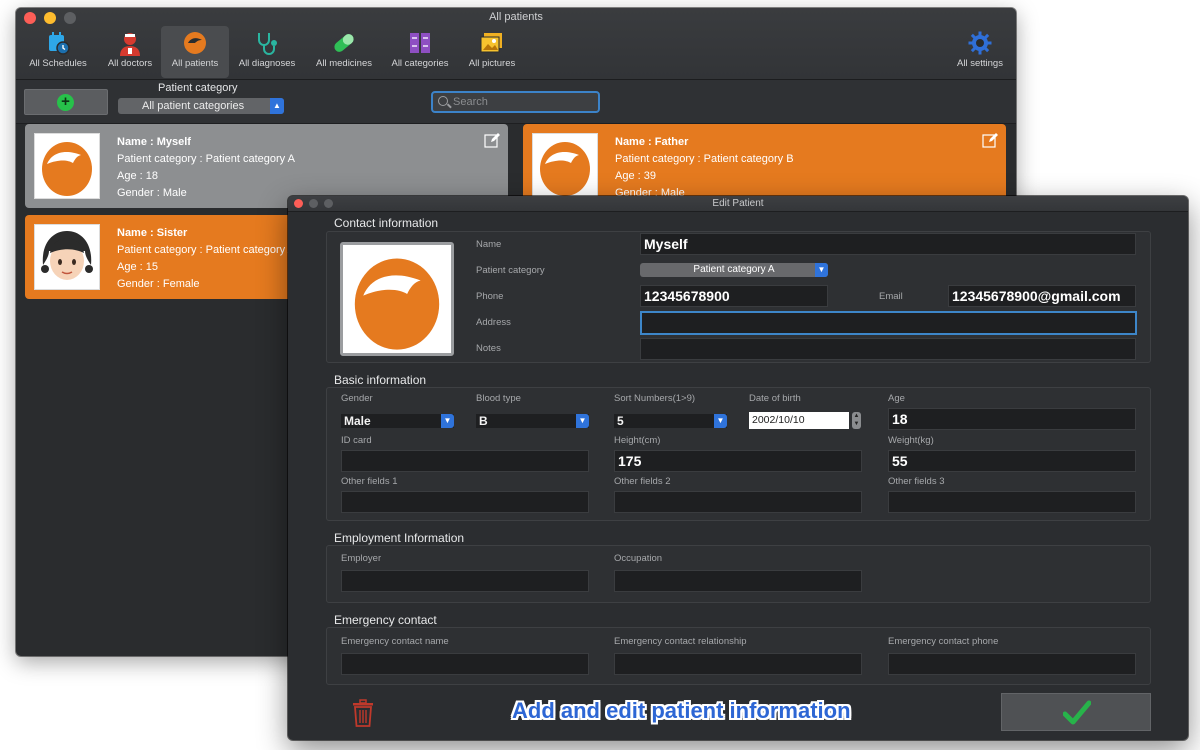  I want to click on height-label: Height(cm), so click(637, 440).